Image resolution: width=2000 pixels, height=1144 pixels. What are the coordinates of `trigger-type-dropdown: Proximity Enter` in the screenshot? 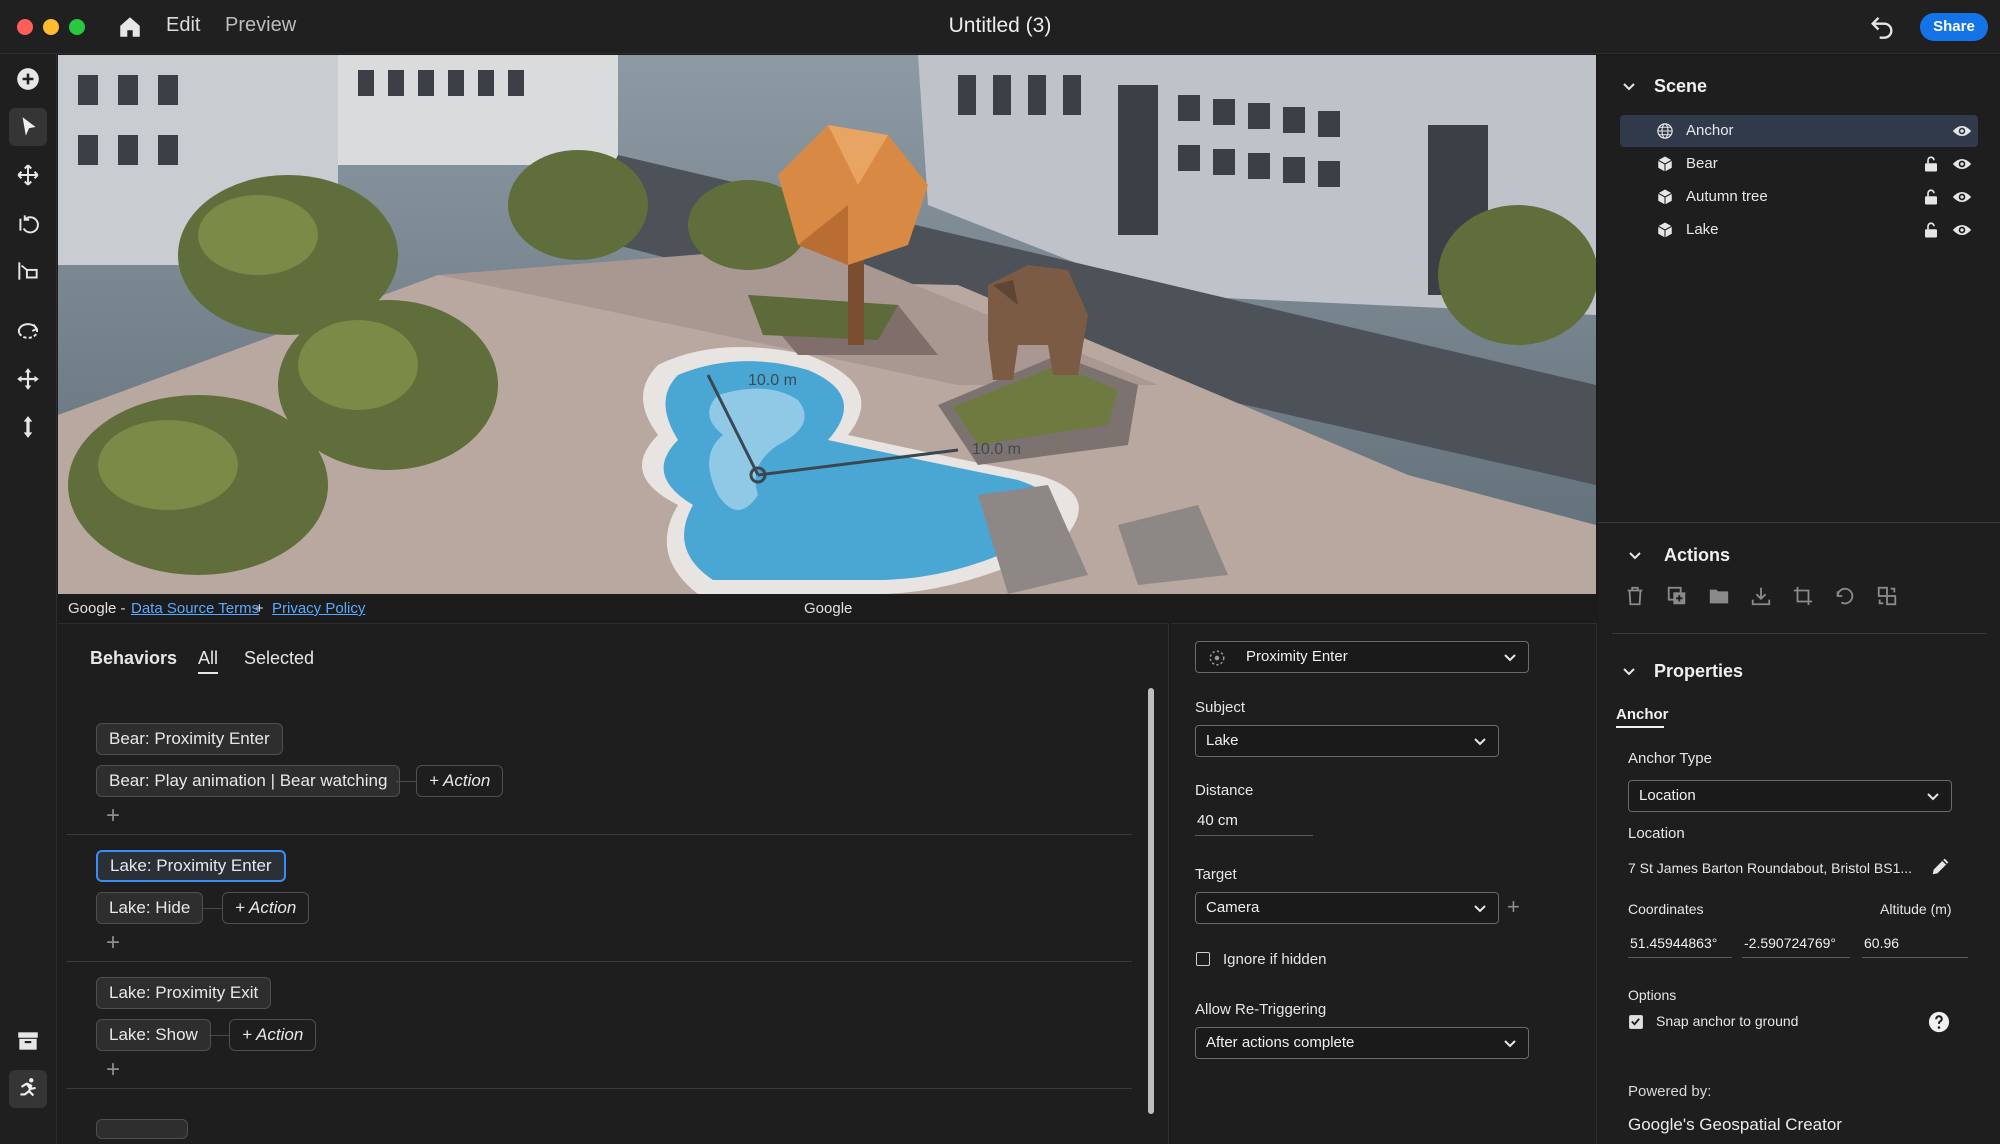 It's located at (1362, 657).